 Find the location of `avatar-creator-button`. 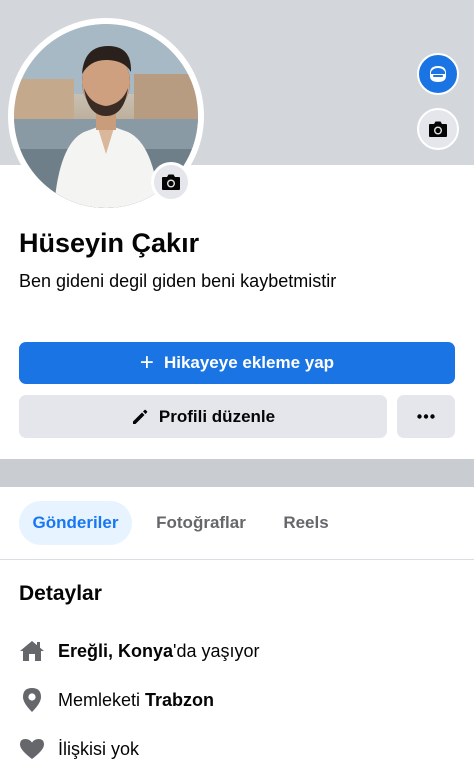

avatar-creator-button is located at coordinates (438, 74).